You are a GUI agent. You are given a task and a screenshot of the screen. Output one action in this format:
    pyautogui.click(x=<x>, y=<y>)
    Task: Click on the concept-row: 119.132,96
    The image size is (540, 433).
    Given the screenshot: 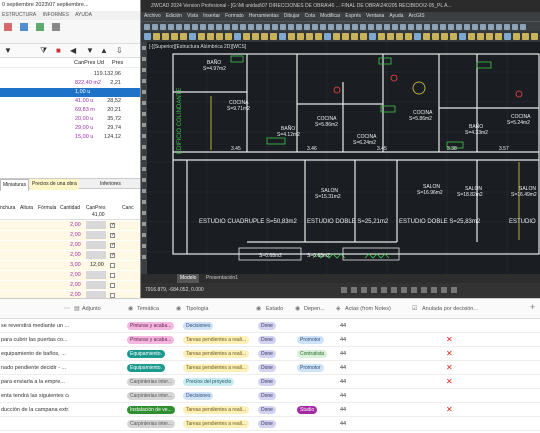 What is the action you would take?
    pyautogui.click(x=70, y=74)
    